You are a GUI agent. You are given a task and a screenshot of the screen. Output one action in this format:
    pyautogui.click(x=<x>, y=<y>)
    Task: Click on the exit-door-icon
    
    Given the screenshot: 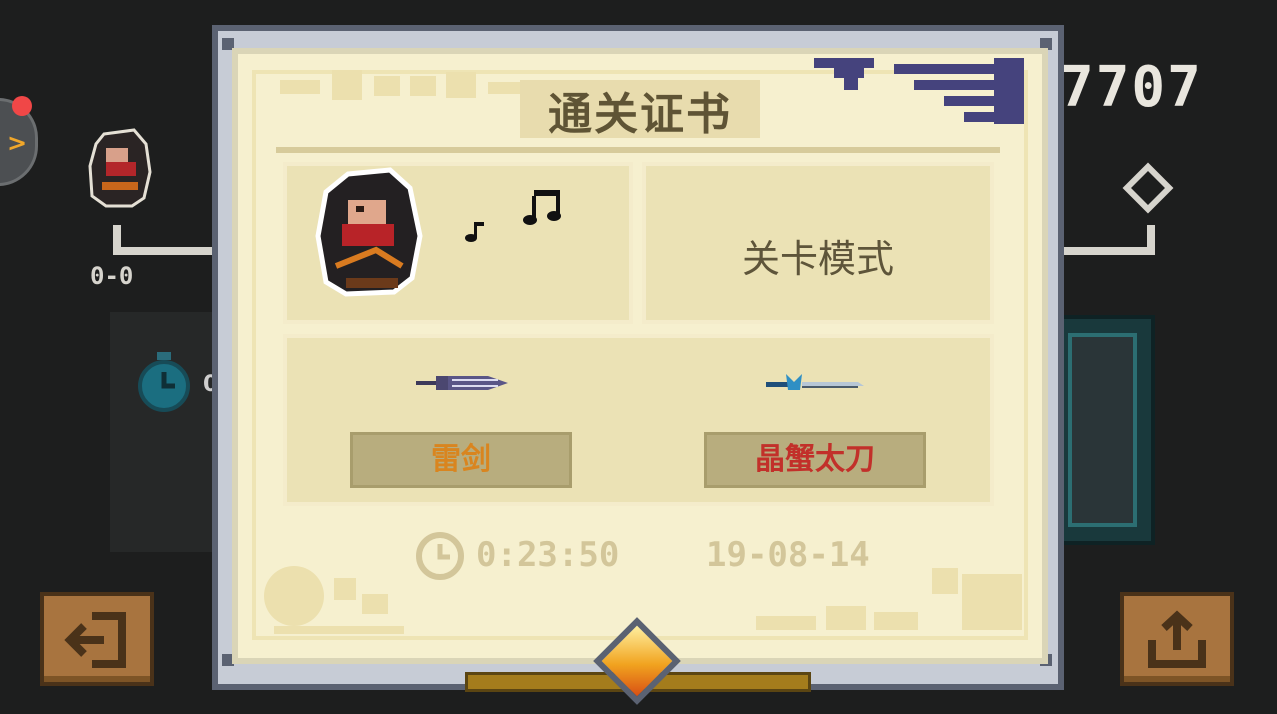 What is the action you would take?
    pyautogui.click(x=95, y=640)
    